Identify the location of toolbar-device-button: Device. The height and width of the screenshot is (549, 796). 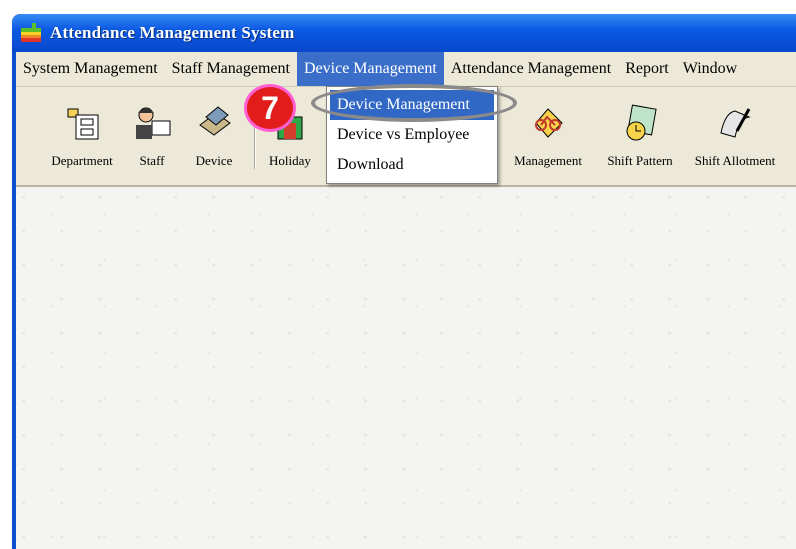
(214, 133).